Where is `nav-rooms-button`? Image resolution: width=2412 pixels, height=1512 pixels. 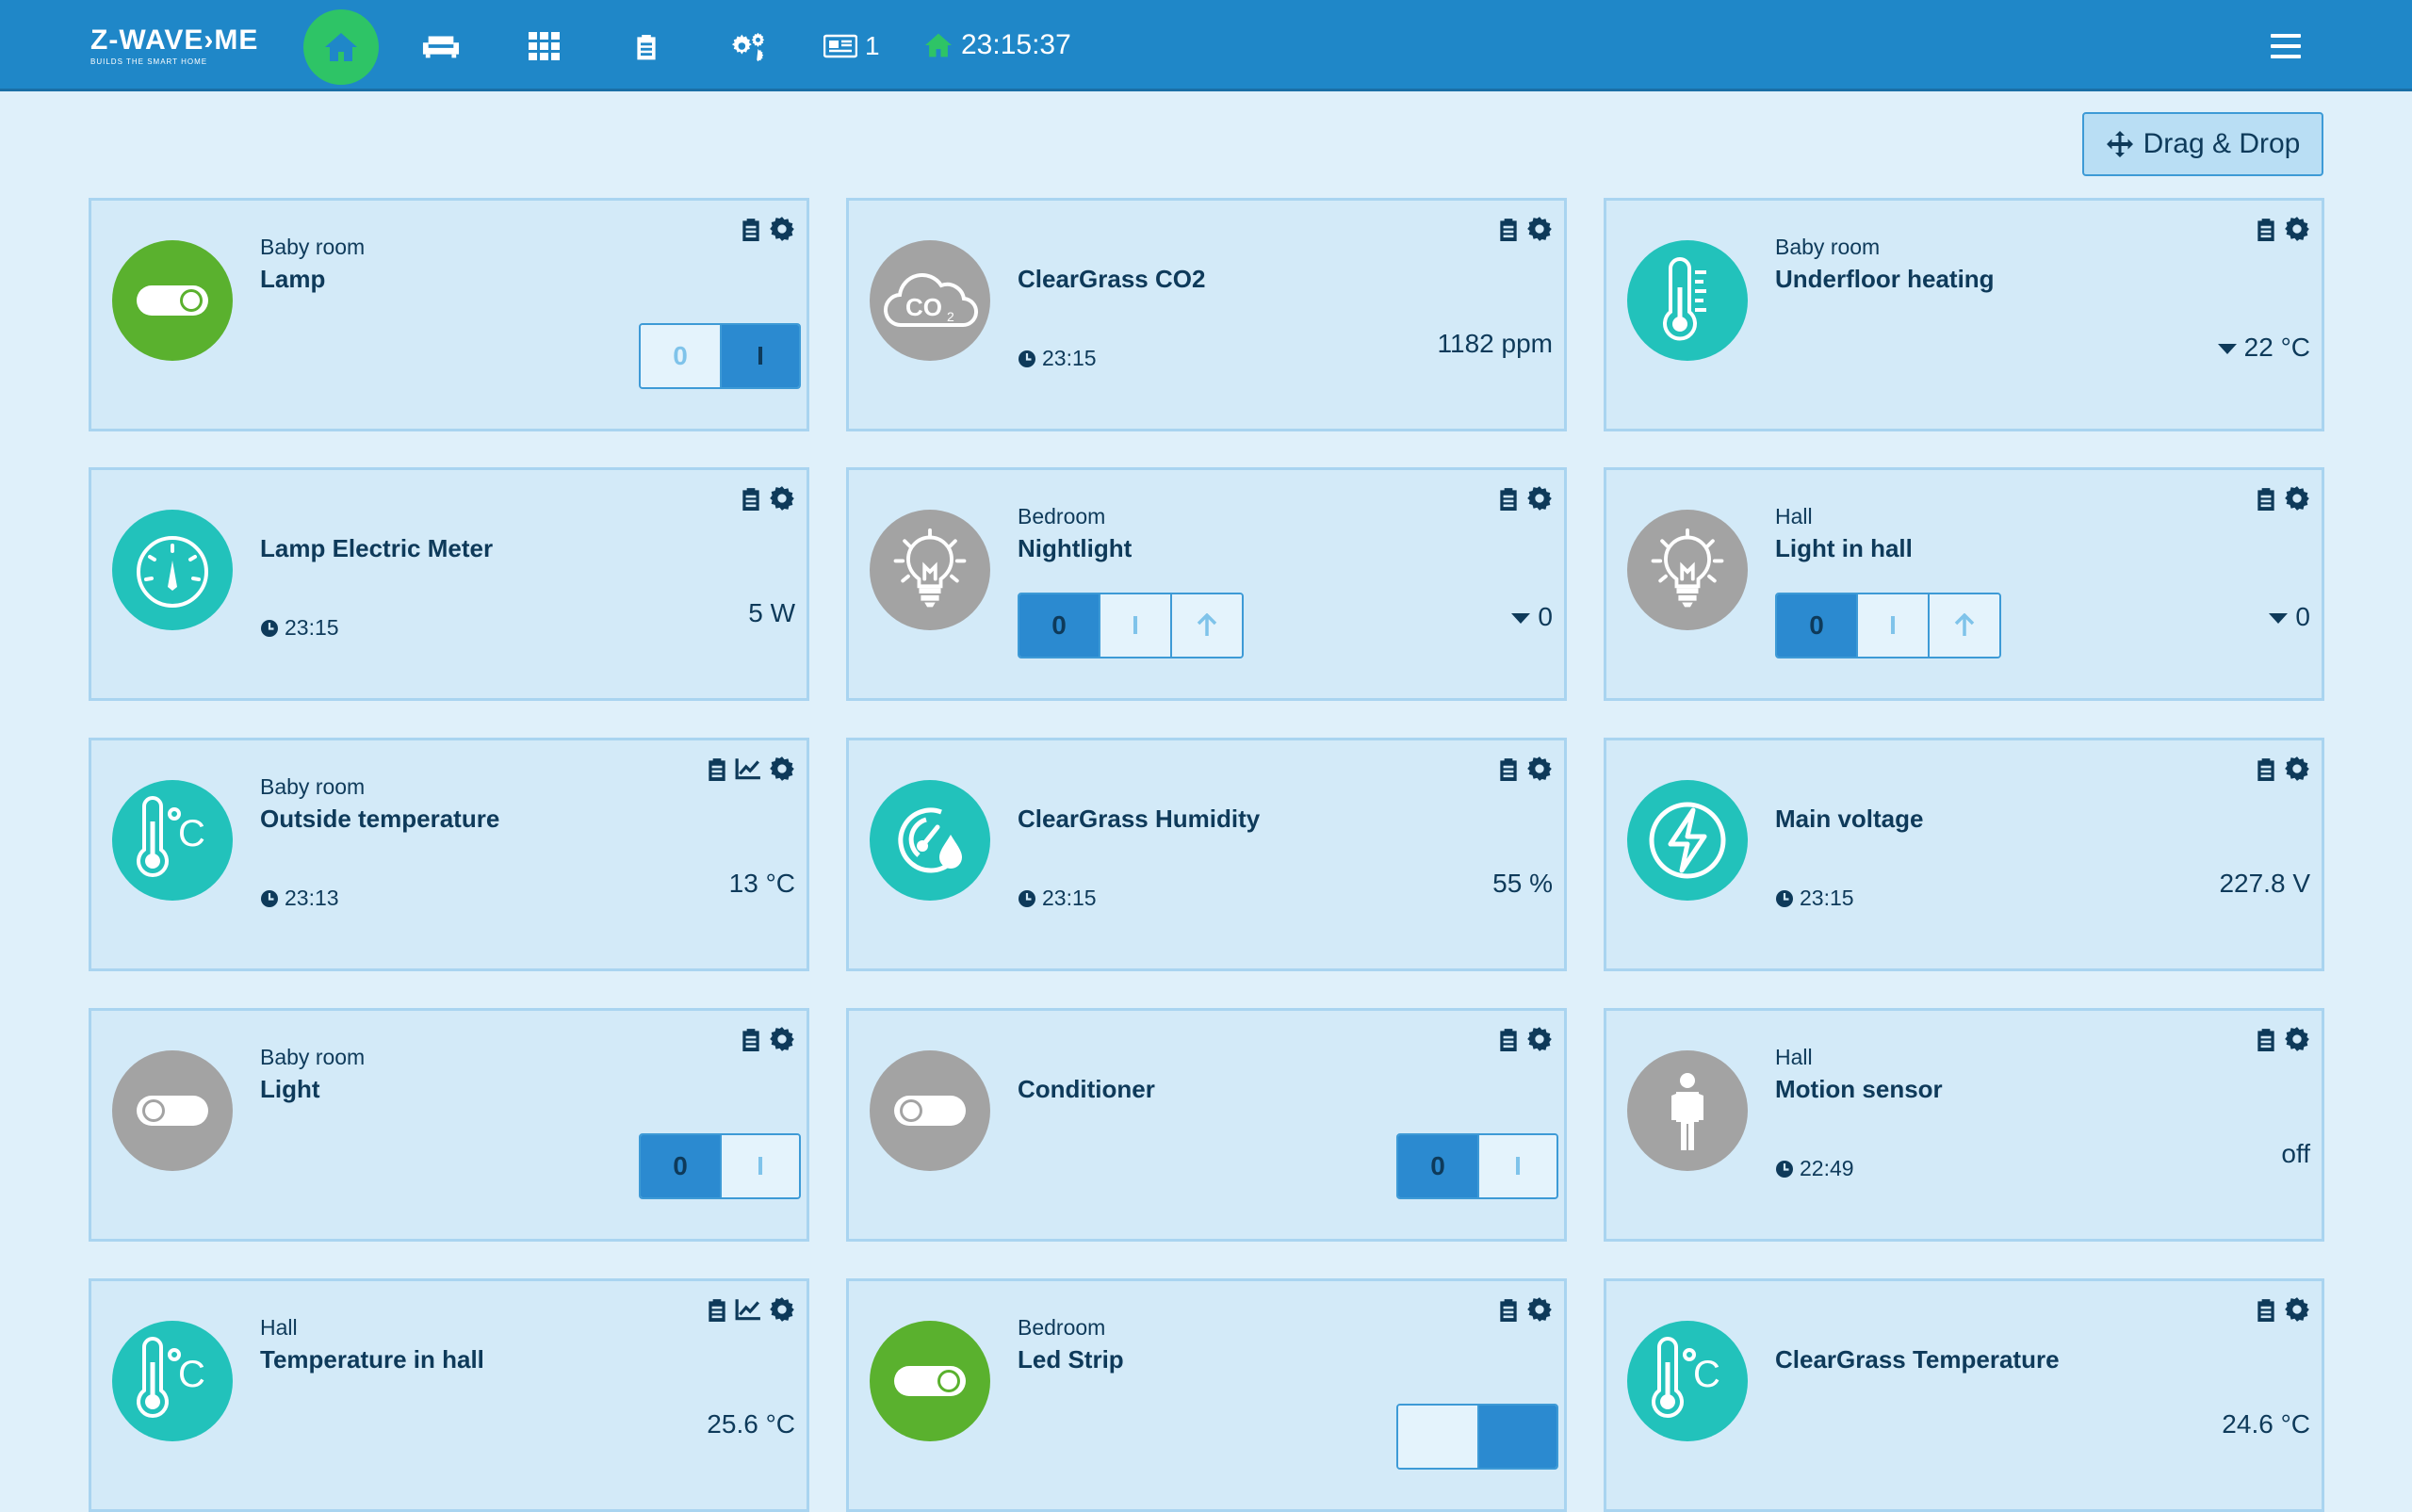 nav-rooms-button is located at coordinates (441, 46).